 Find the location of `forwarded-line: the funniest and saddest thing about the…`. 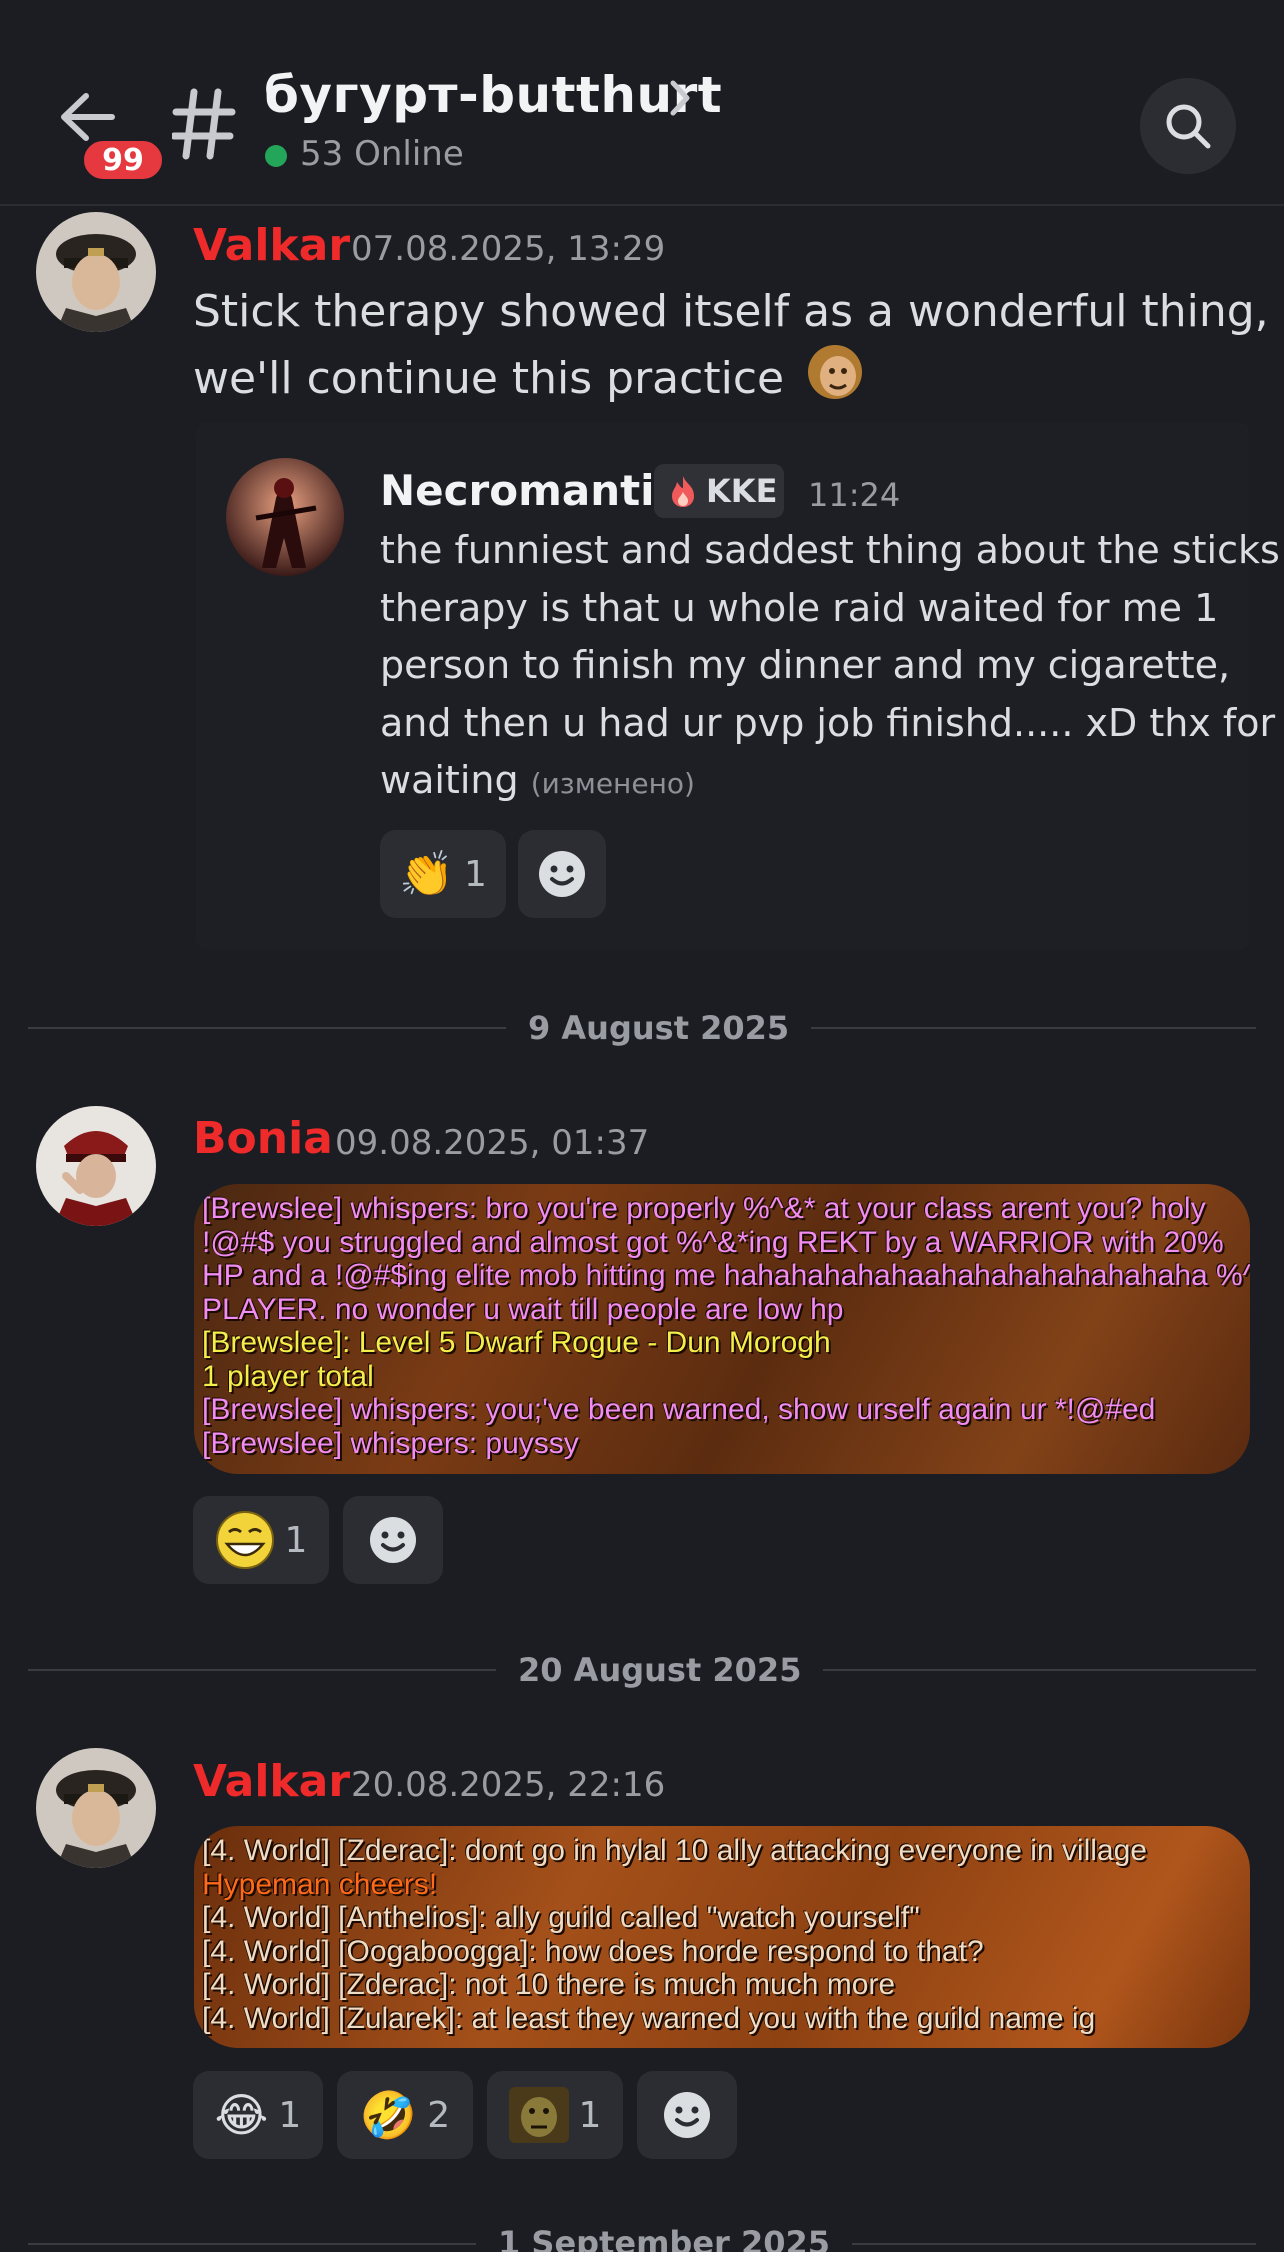

forwarded-line: the funniest and saddest thing about the… is located at coordinates (830, 550).